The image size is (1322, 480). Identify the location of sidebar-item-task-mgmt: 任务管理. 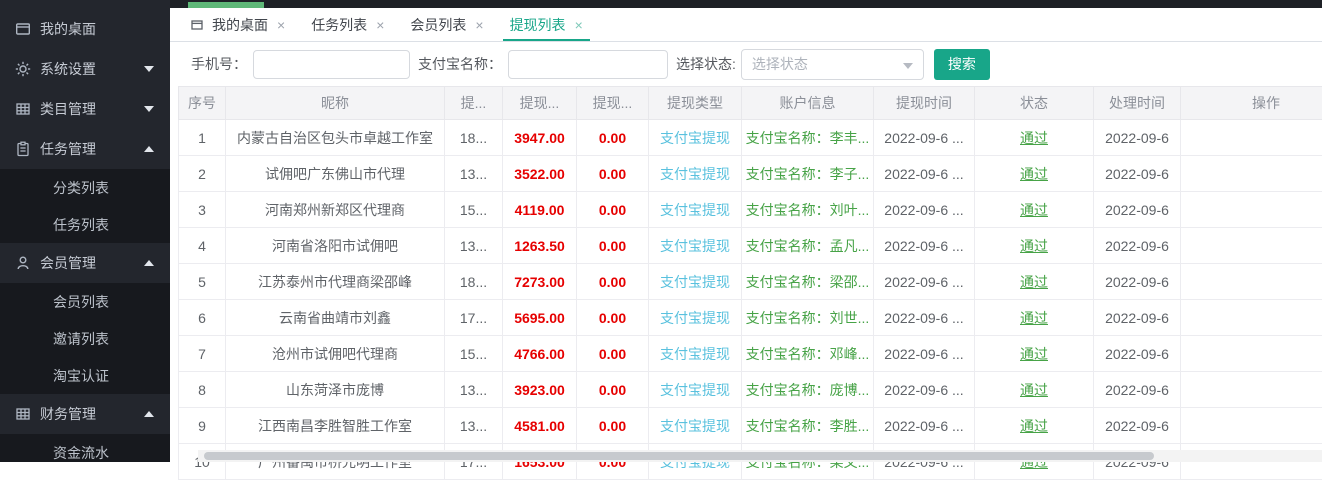
(85, 149).